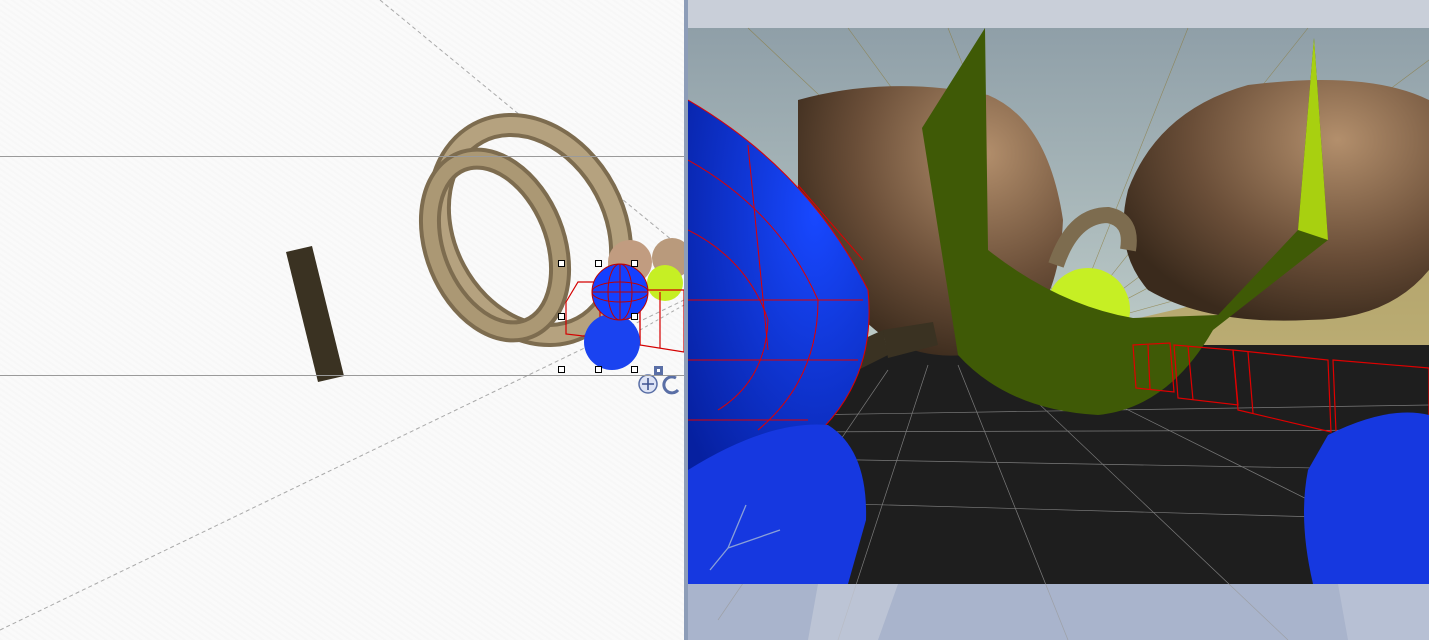 The height and width of the screenshot is (640, 1429). Describe the element at coordinates (315, 314) in the screenshot. I see `dark-slab-object` at that location.